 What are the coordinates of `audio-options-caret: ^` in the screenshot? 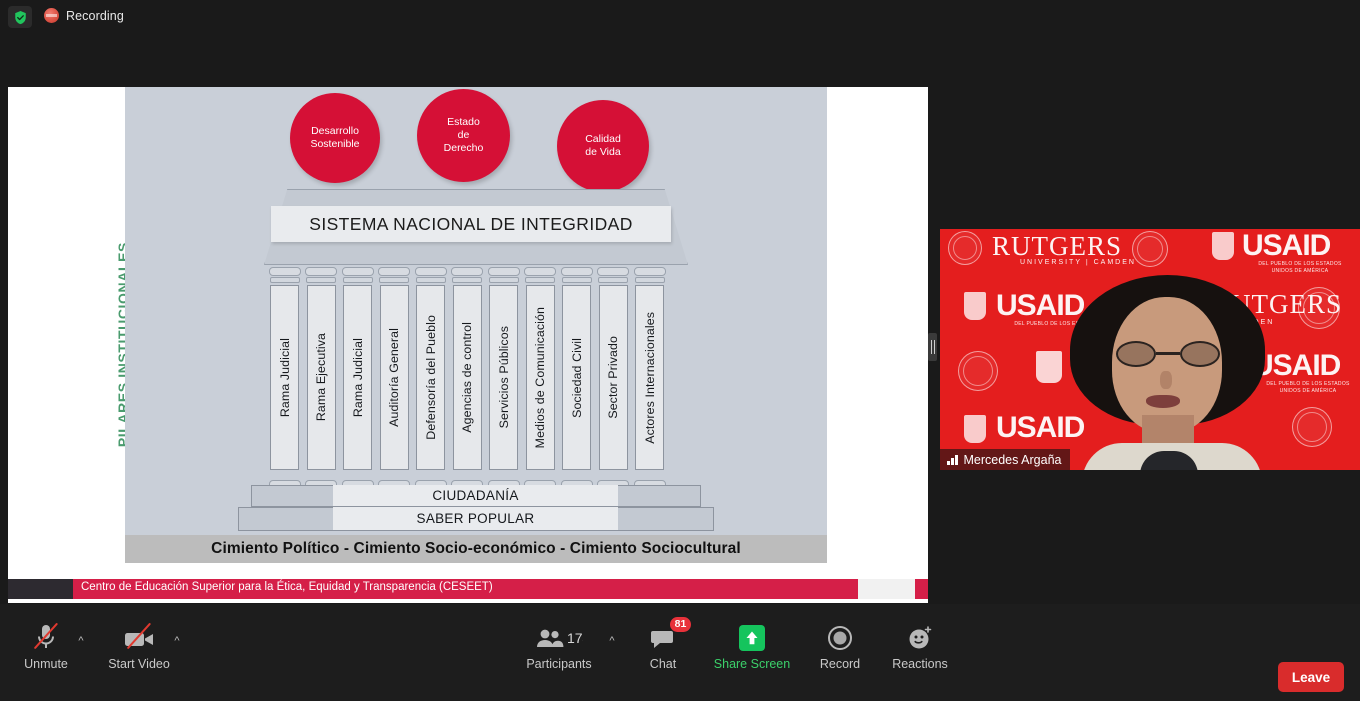 It's located at (81, 641).